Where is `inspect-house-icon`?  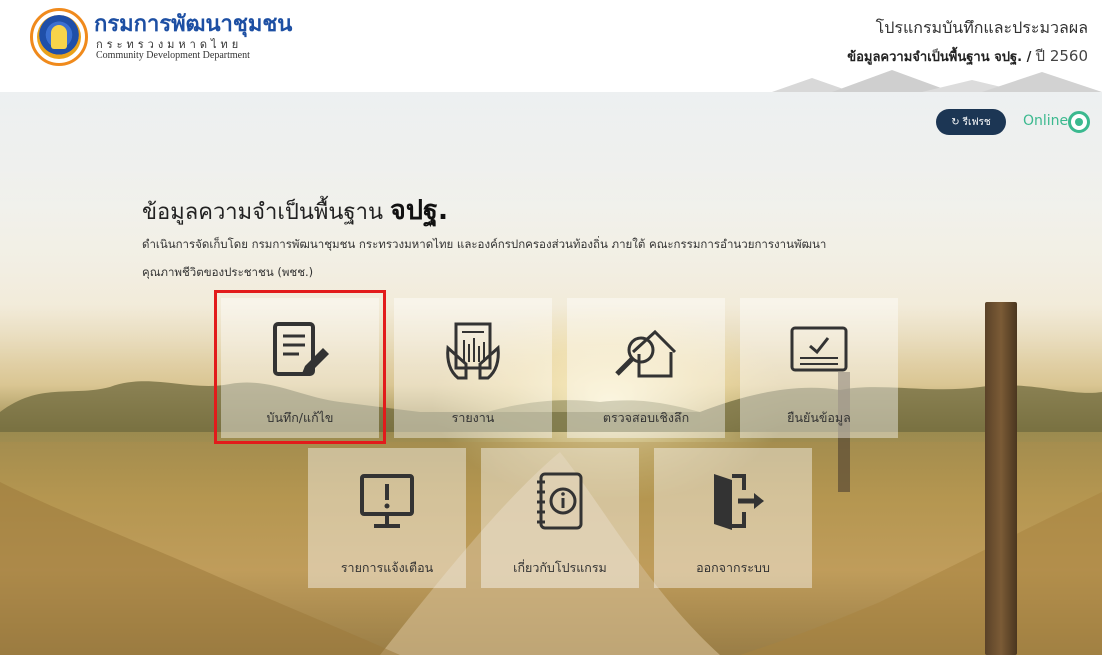
inspect-house-icon is located at coordinates (646, 353).